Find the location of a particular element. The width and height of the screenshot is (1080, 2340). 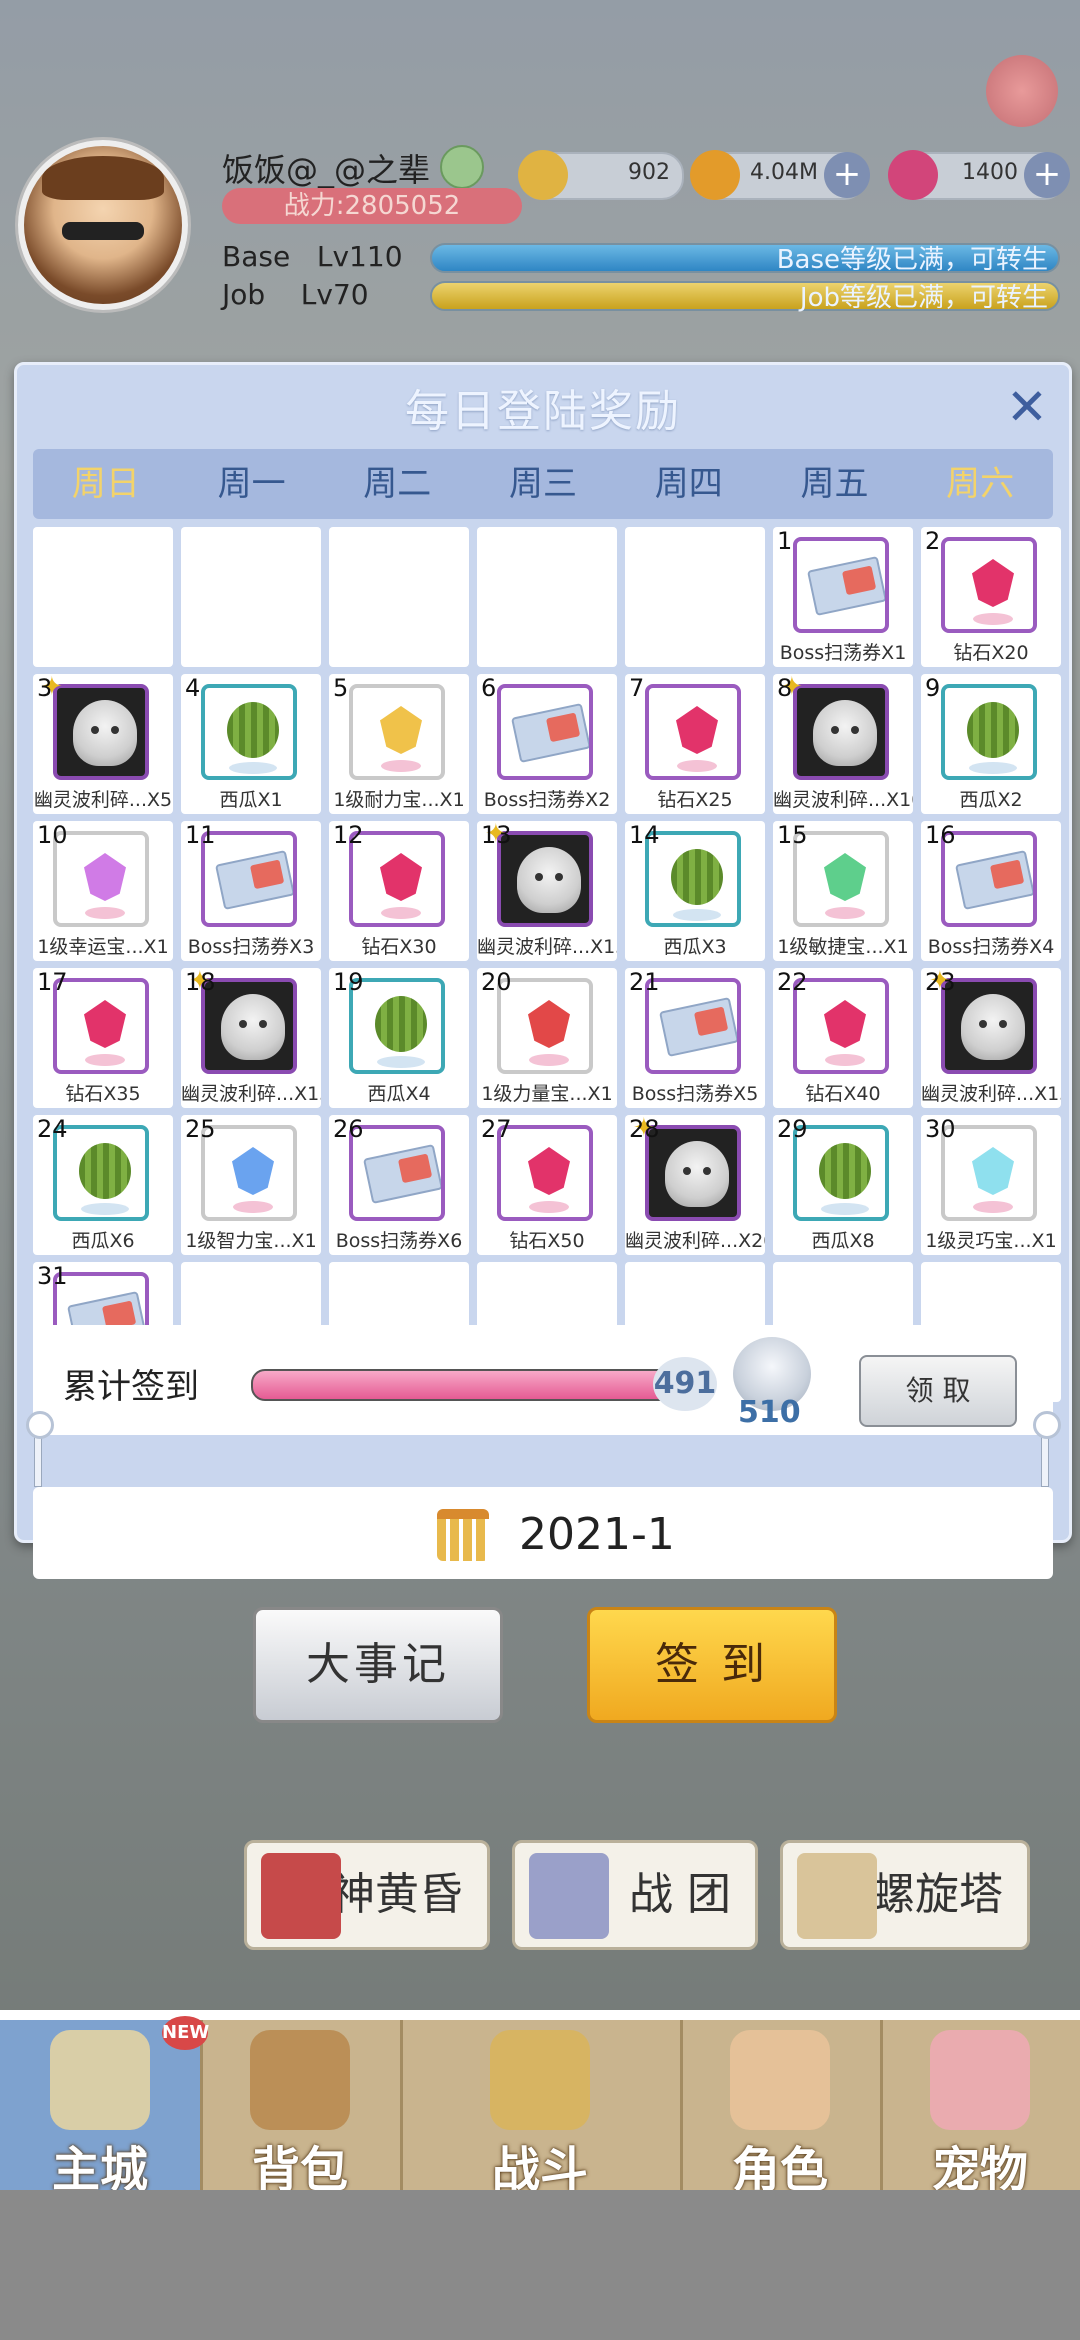

day-cell: 10 1级幸运宝...X1 is located at coordinates (103, 891).